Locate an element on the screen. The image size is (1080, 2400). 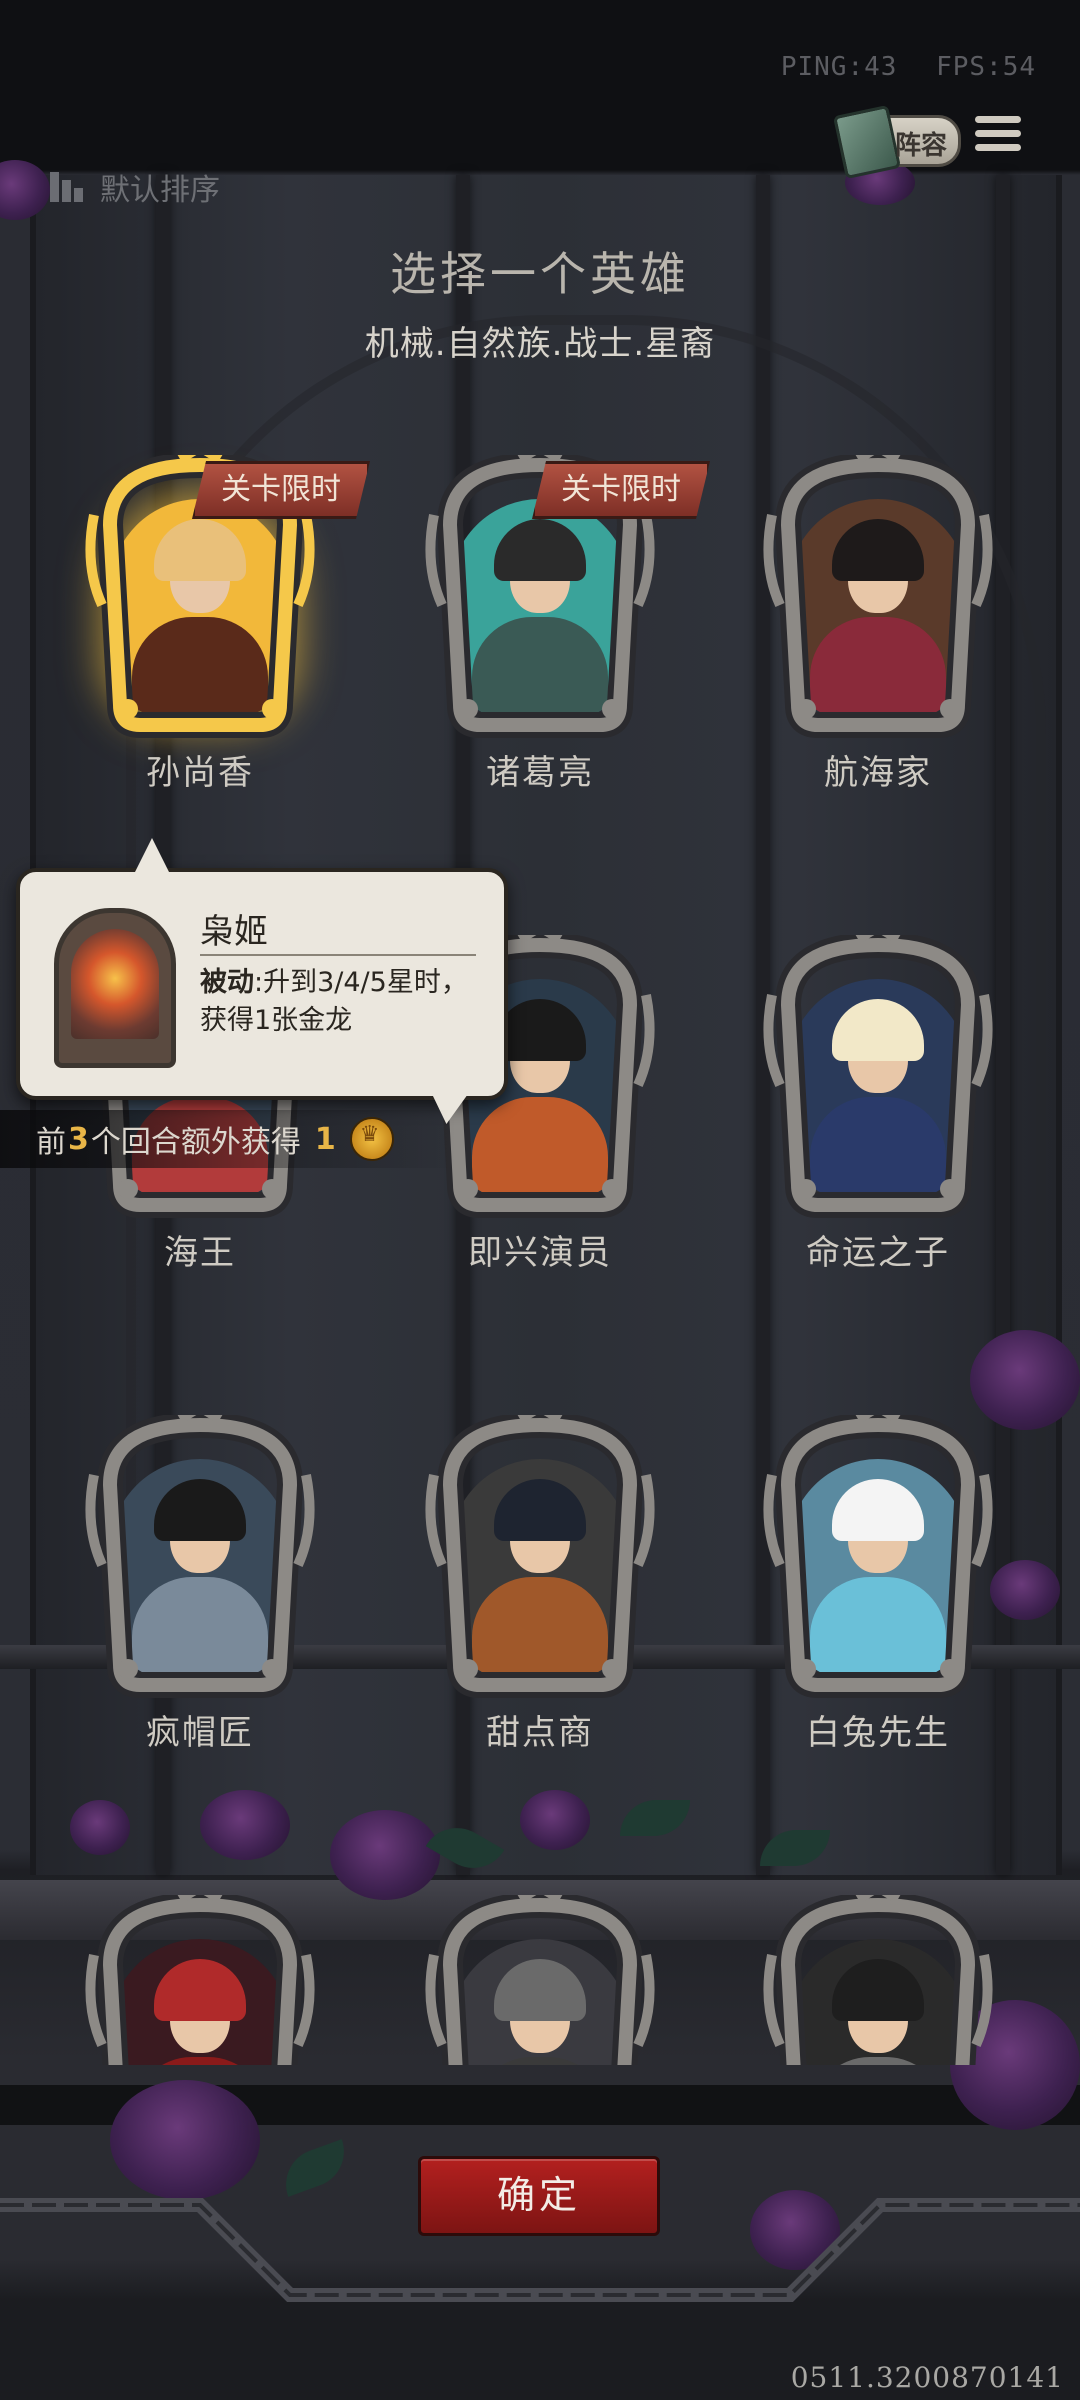
fps-readout: FPS:54 is located at coordinates (986, 67).